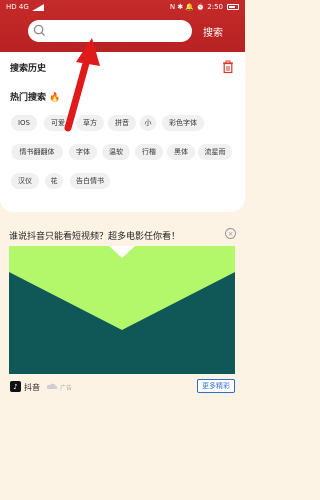 Image resolution: width=320 pixels, height=500 pixels. I want to click on tiktok-logo-icon: ♪, so click(15, 386).